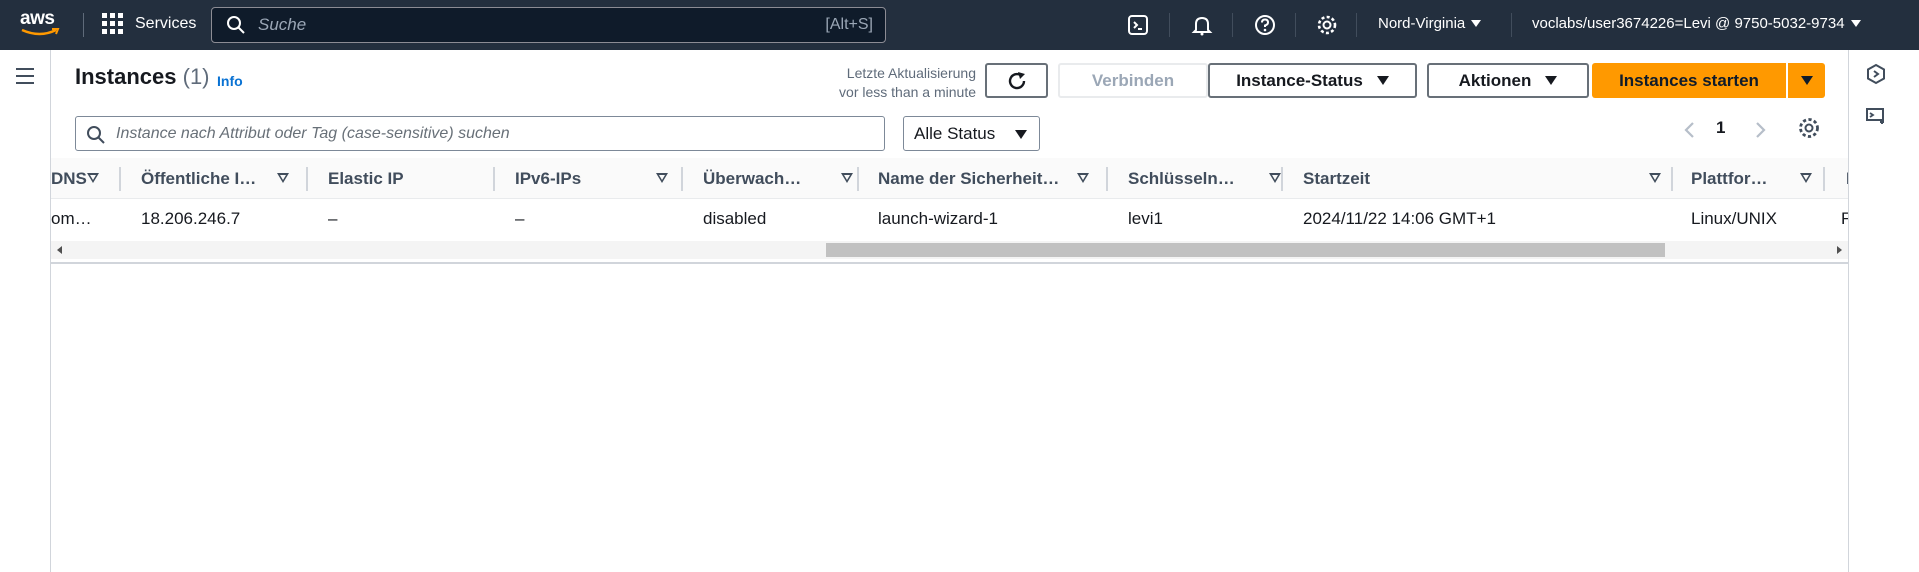  Describe the element at coordinates (911, 73) in the screenshot. I see `last-updated-line1: Letzte Aktualisierung` at that location.